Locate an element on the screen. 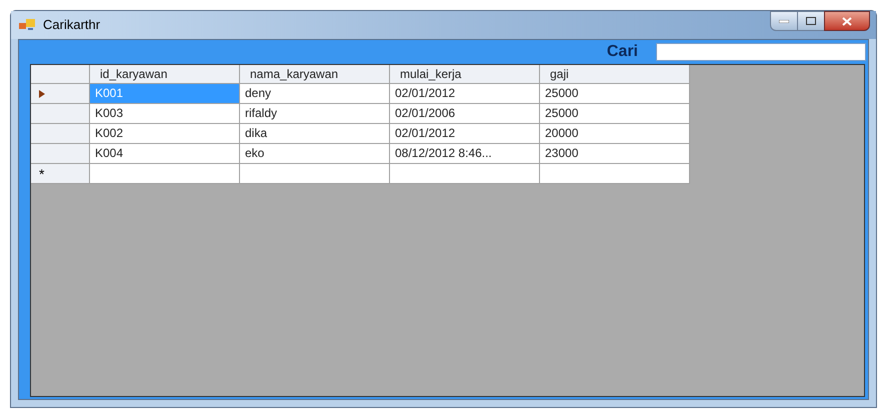 Image resolution: width=881 pixels, height=410 pixels. new-row-marker: * is located at coordinates (41, 173).